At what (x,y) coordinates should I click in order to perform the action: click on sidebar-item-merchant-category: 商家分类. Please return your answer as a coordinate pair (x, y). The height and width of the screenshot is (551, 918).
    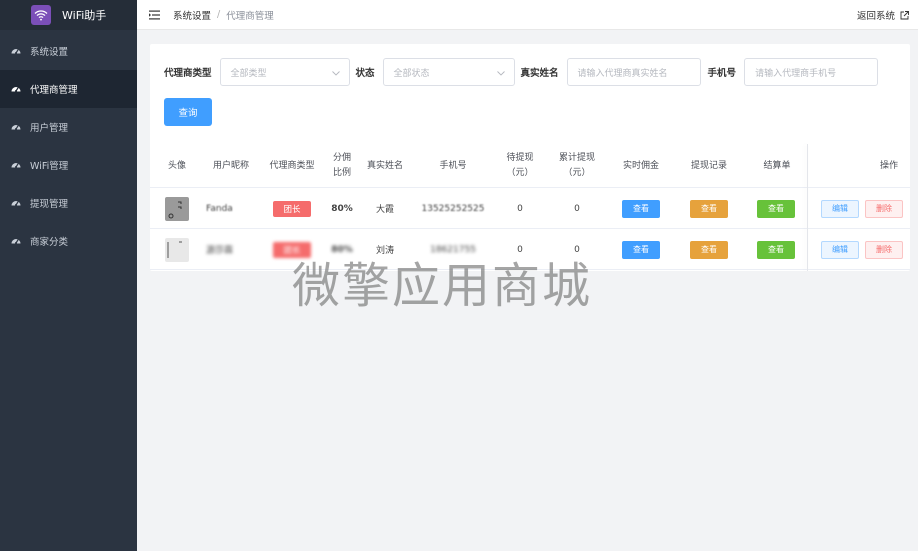
    Looking at the image, I should click on (68, 241).